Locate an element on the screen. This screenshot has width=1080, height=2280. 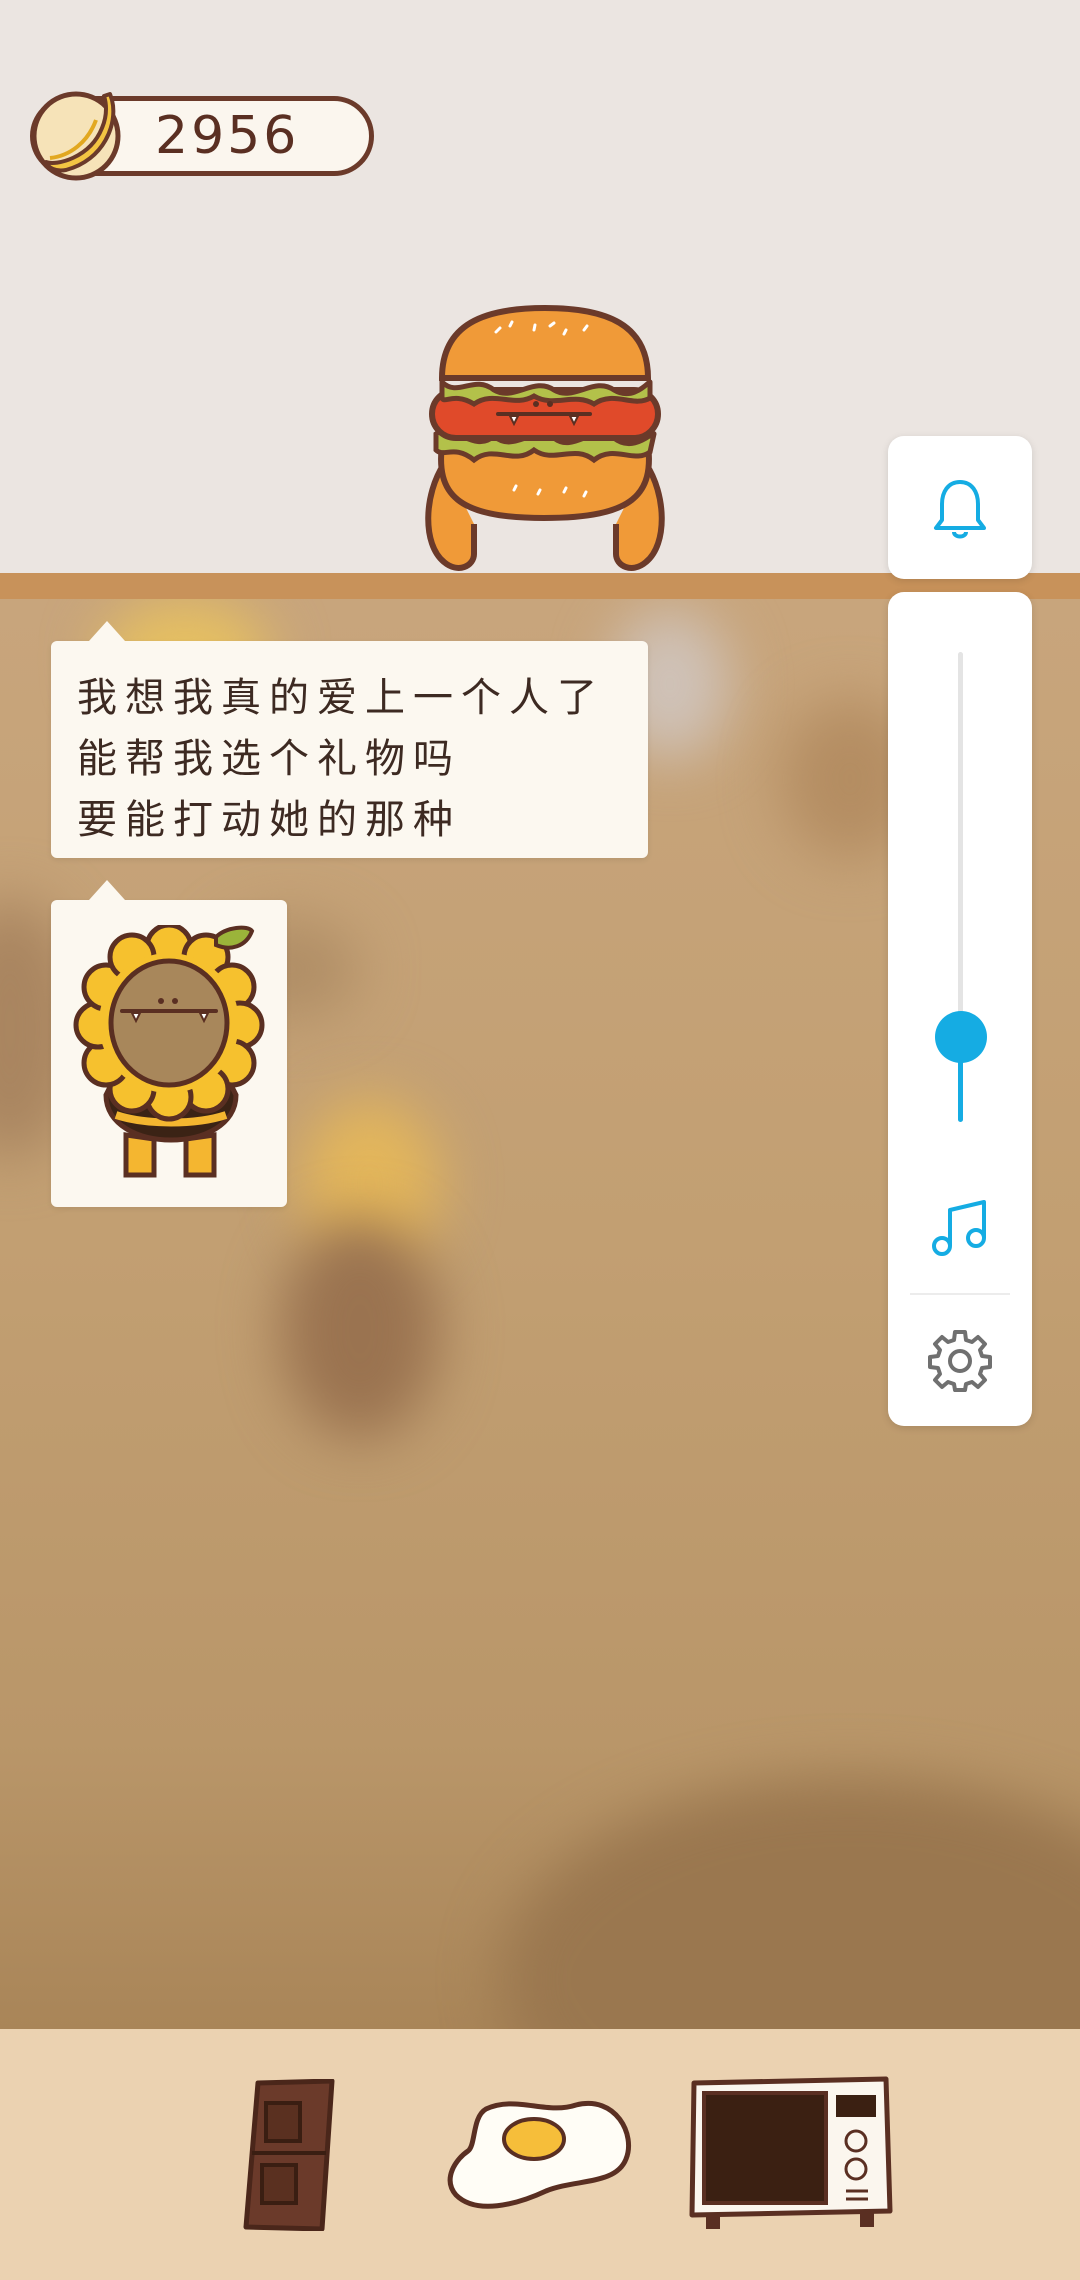
speech-line-3: 要能打动她的那种 is located at coordinates (269, 820).